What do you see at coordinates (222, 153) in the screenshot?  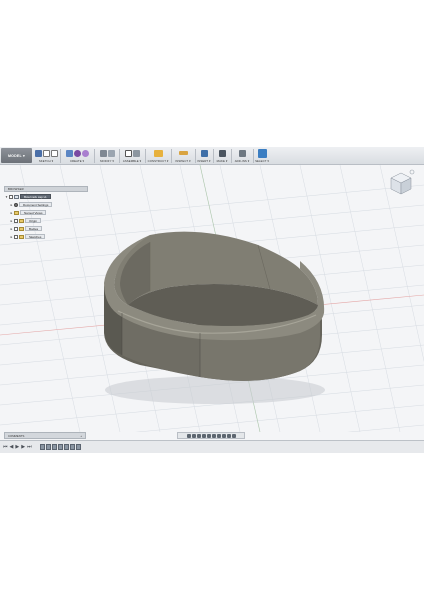 I see `3d-print-icon` at bounding box center [222, 153].